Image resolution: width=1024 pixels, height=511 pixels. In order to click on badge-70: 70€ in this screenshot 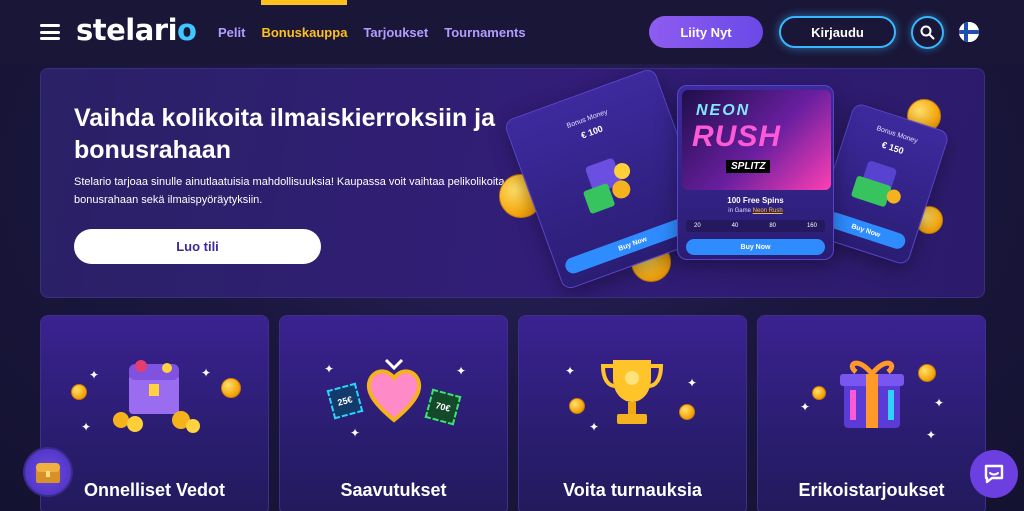, I will do `click(443, 407)`.